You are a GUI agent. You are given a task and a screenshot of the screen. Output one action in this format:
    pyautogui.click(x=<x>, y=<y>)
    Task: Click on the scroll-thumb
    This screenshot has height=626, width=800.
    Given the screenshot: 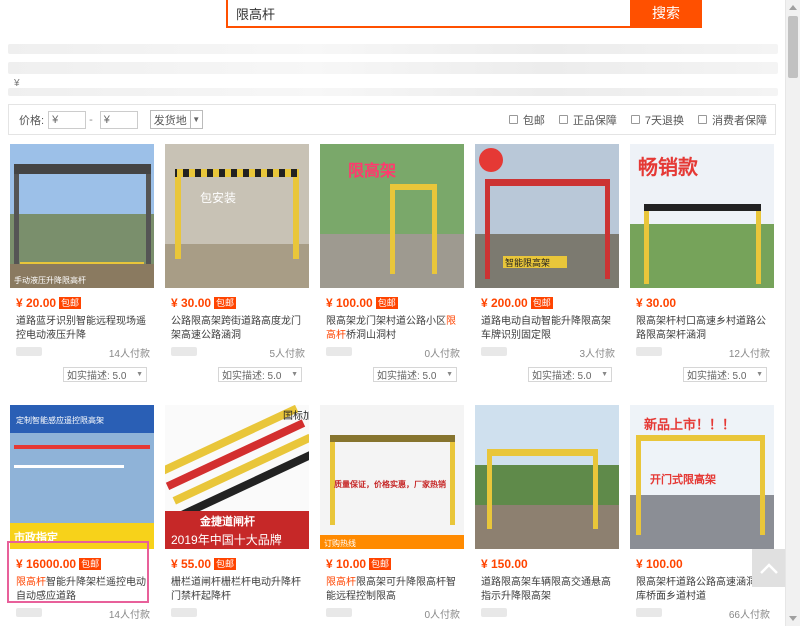 What is the action you would take?
    pyautogui.click(x=793, y=47)
    